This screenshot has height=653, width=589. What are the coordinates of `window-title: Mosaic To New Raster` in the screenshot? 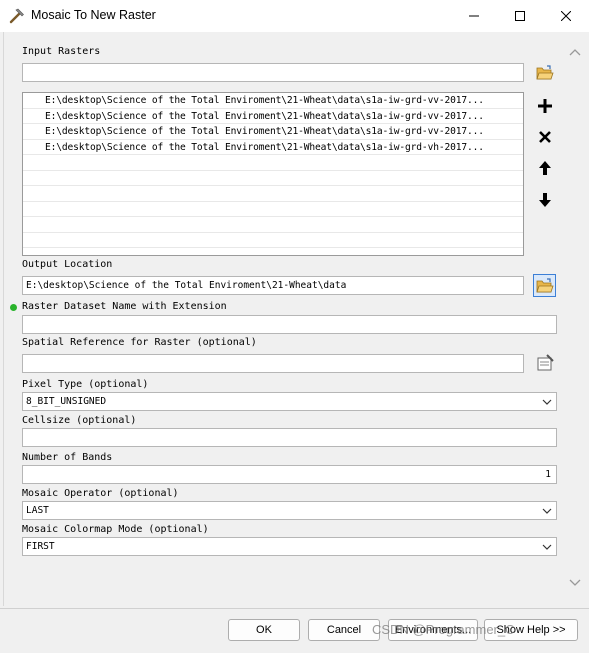 It's located at (93, 15).